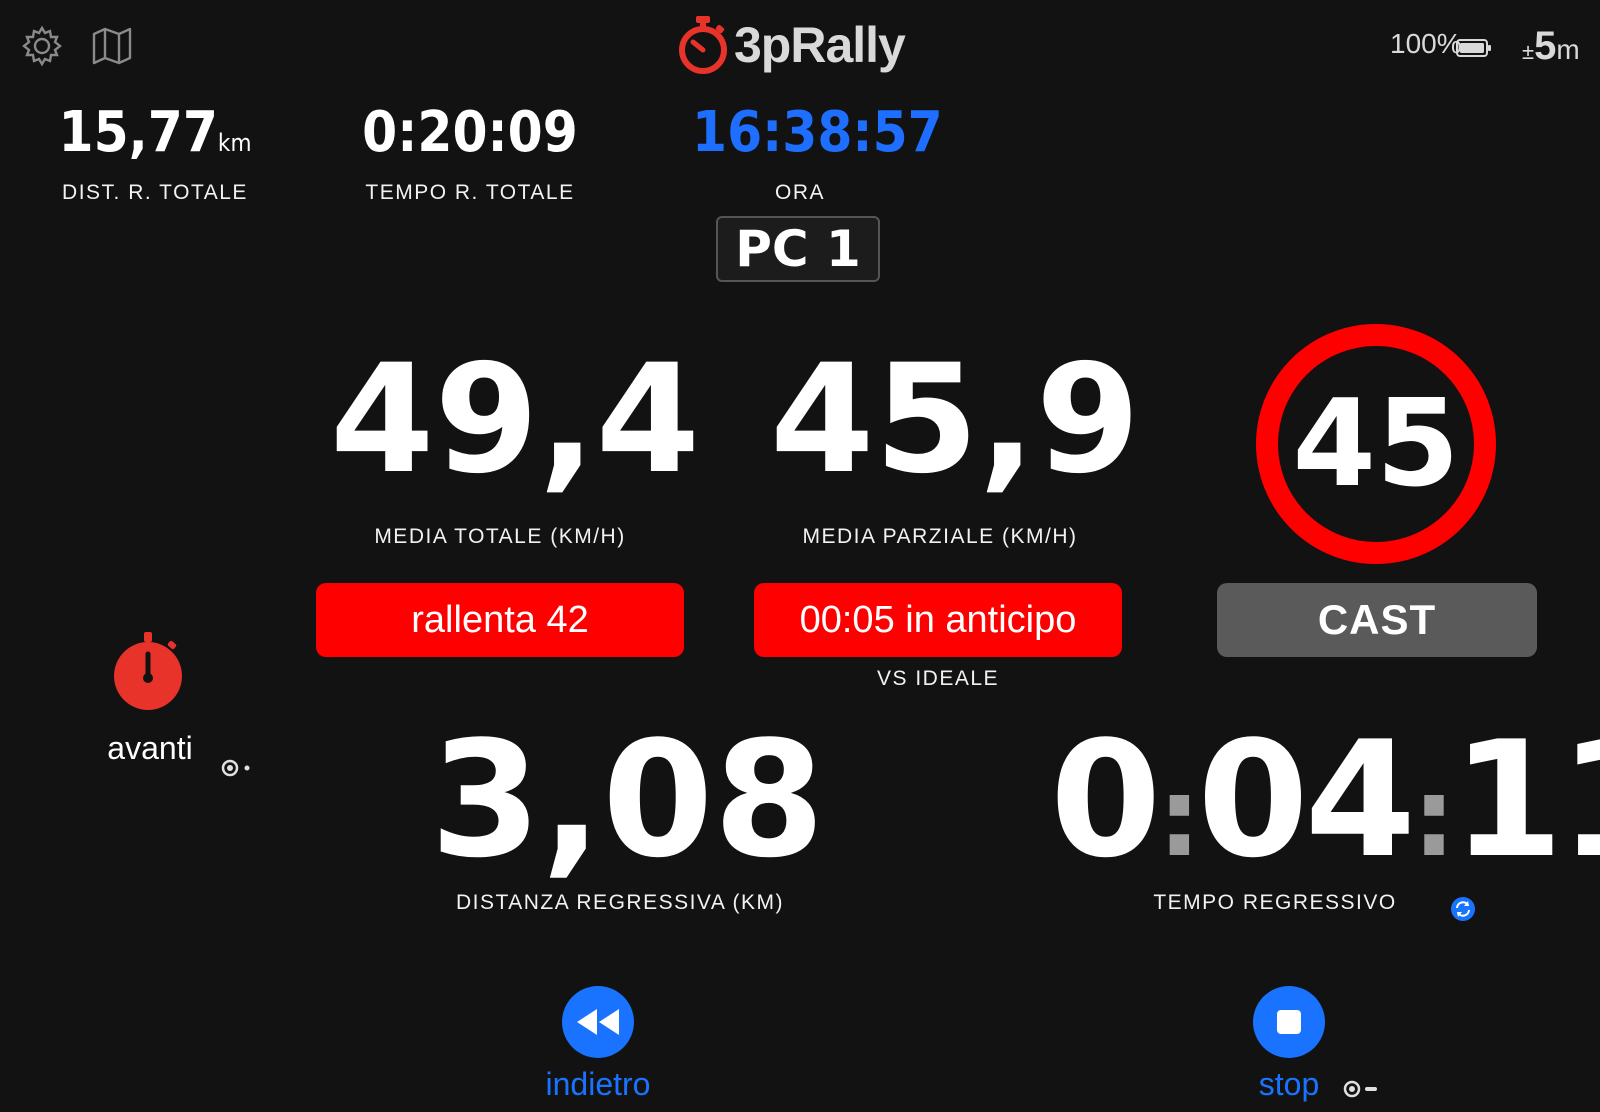 This screenshot has width=1600, height=1112. What do you see at coordinates (799, 192) in the screenshot?
I see `clock-label: ORA` at bounding box center [799, 192].